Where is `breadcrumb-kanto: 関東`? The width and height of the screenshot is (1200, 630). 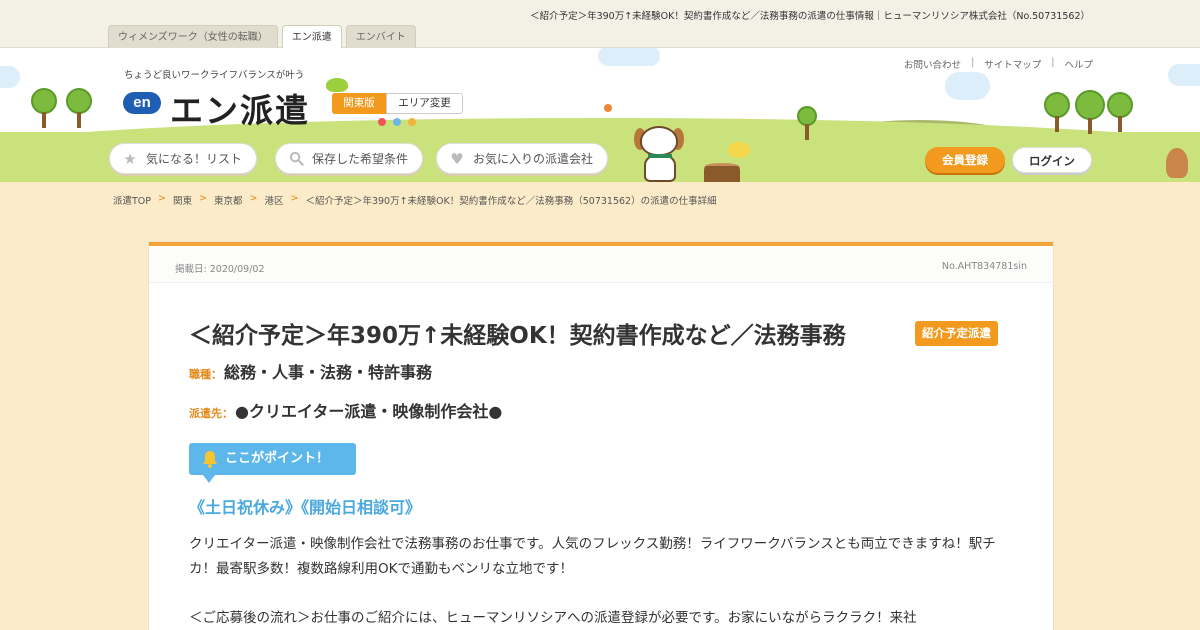
breadcrumb-kanto: 関東 is located at coordinates (182, 200).